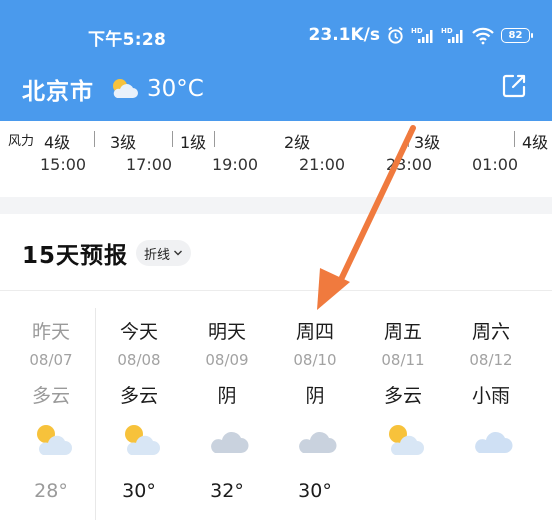  What do you see at coordinates (495, 164) in the screenshot?
I see `hour-label: 01:00` at bounding box center [495, 164].